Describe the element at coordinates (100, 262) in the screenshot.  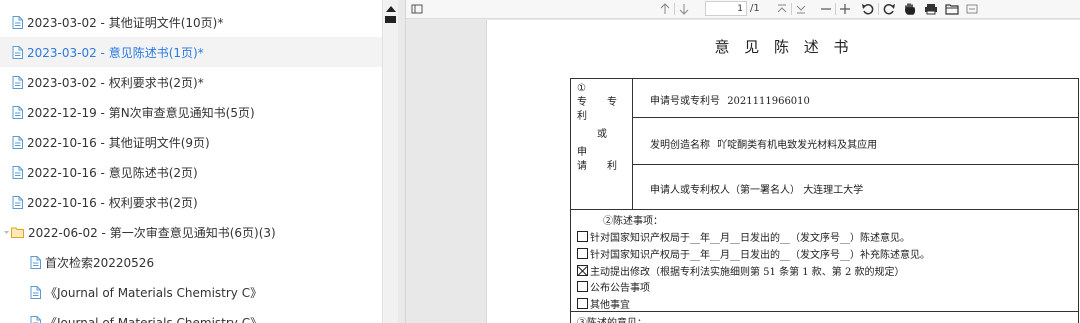
I see `tree-item-label: 首次检索20220526` at that location.